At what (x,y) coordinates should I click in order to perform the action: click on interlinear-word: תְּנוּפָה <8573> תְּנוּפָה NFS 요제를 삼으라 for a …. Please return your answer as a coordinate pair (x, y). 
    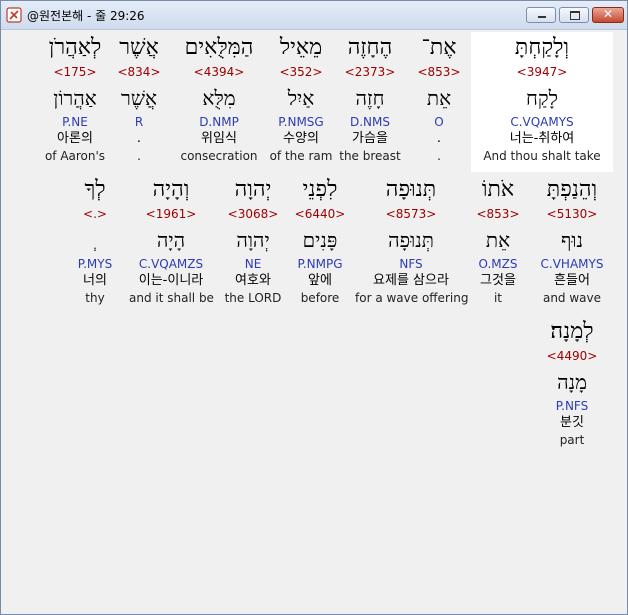
    Looking at the image, I should click on (411, 240).